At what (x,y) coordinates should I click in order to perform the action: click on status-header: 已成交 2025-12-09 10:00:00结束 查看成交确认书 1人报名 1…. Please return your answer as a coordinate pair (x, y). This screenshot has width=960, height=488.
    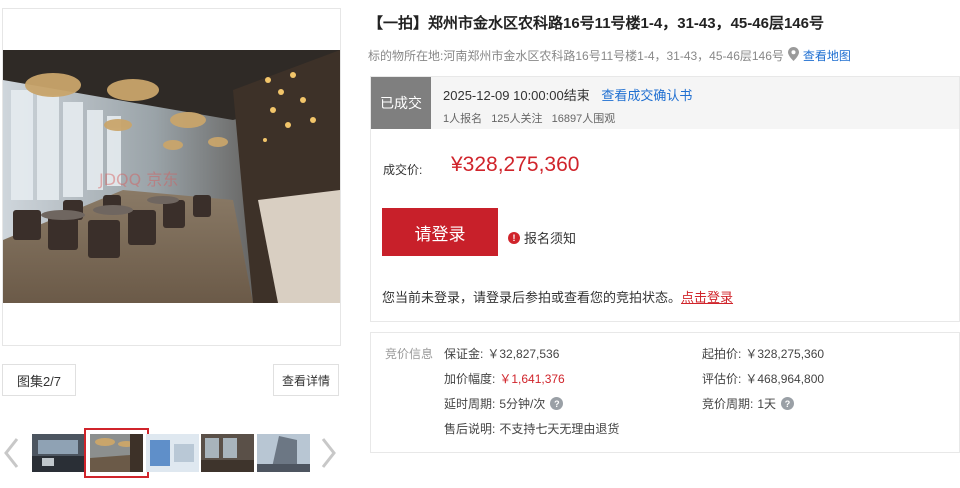
    Looking at the image, I should click on (665, 103).